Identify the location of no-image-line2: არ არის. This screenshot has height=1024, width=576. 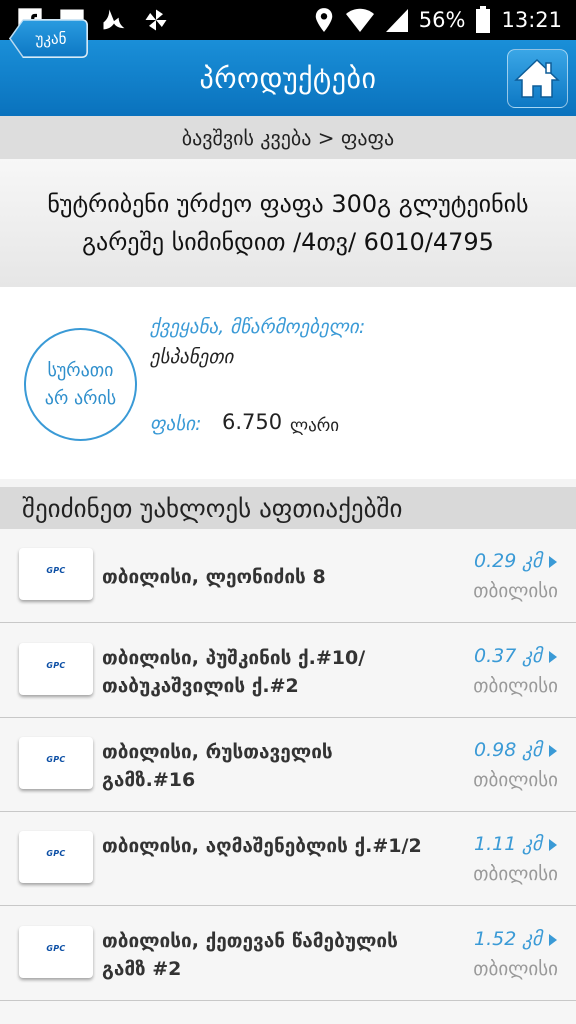
(80, 398).